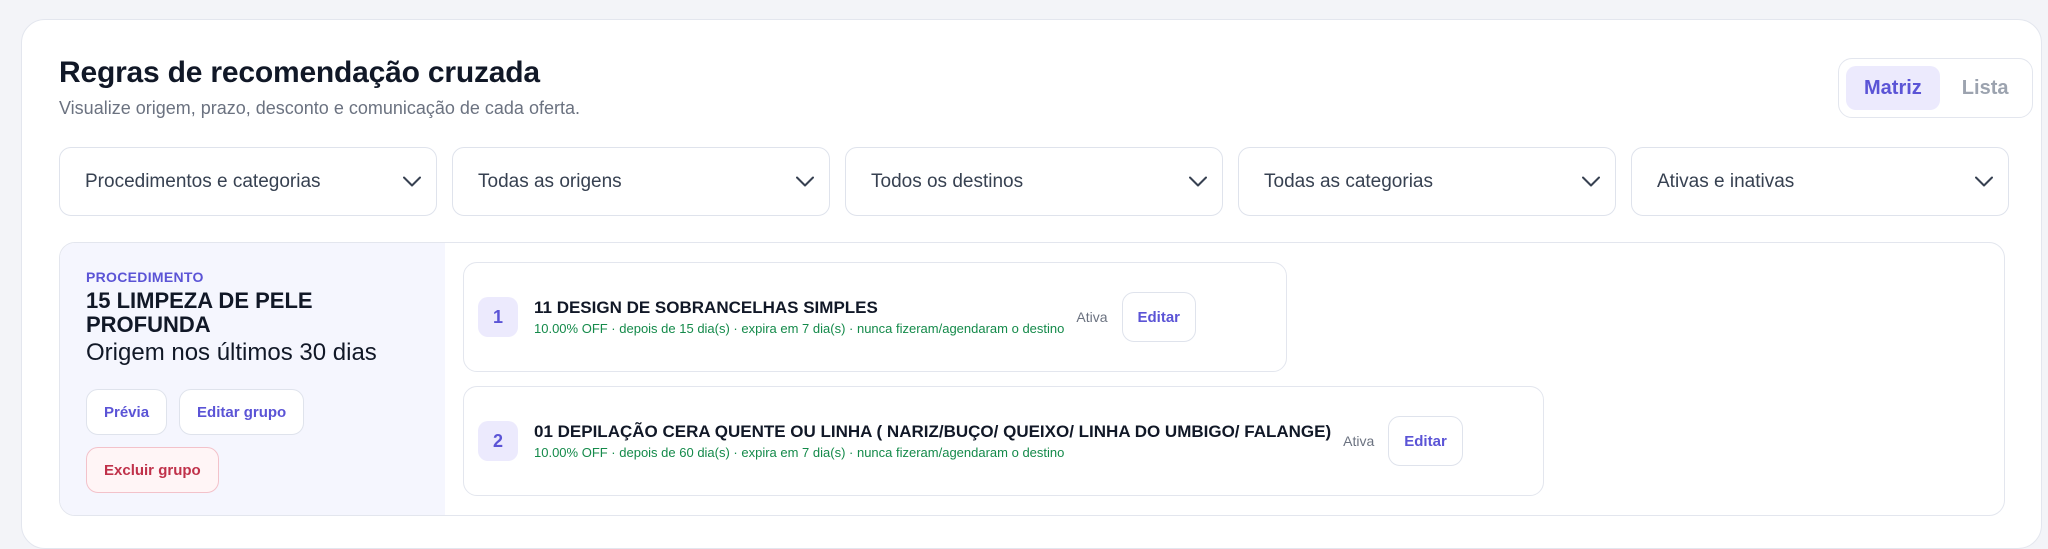 The width and height of the screenshot is (2048, 549). What do you see at coordinates (231, 352) in the screenshot?
I see `group-origin: Origem nos últimos 30 dias` at bounding box center [231, 352].